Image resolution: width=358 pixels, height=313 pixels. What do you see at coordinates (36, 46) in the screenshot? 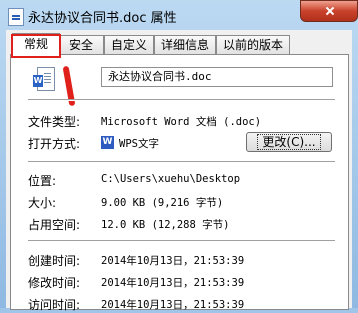
I see `tab-highlight-annotation` at bounding box center [36, 46].